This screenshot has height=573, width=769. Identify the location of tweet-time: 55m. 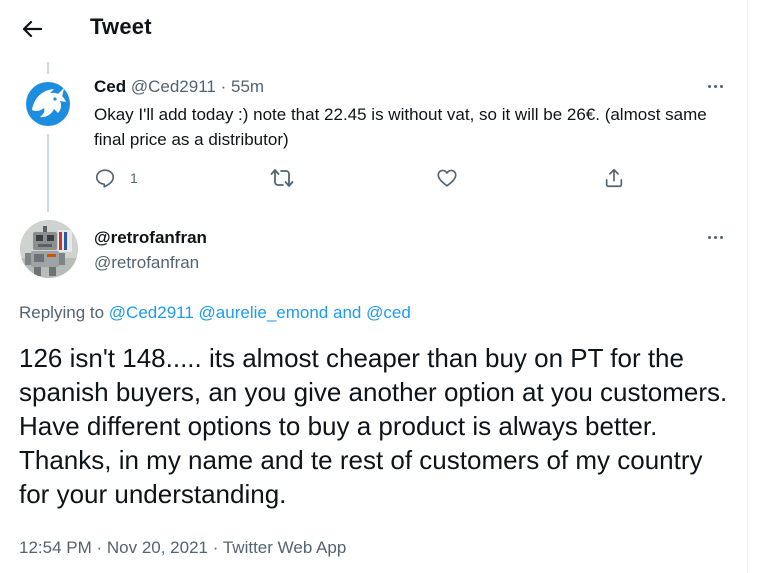
(247, 86).